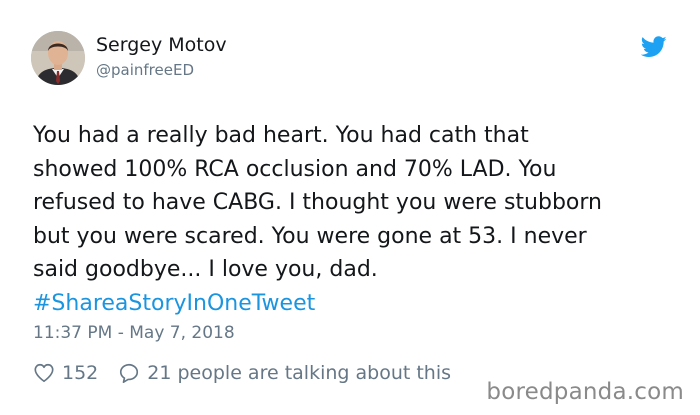  What do you see at coordinates (129, 373) in the screenshot?
I see `speech-bubble-outline-icon` at bounding box center [129, 373].